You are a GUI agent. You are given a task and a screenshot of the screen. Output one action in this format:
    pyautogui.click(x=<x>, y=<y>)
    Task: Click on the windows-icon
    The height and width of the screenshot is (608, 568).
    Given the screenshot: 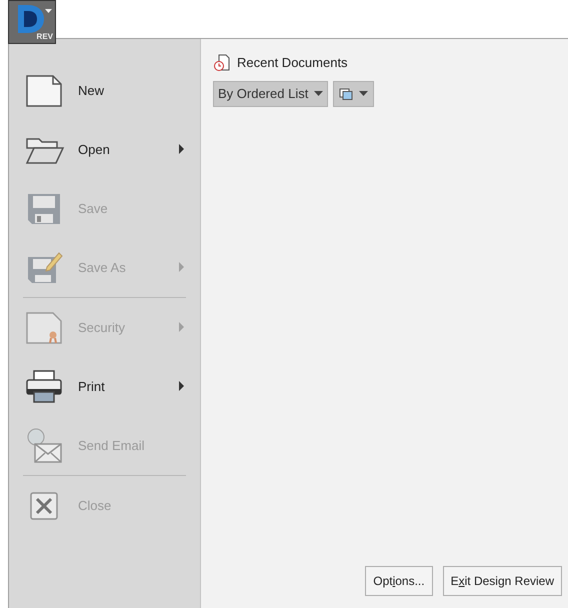 What is the action you would take?
    pyautogui.click(x=346, y=94)
    